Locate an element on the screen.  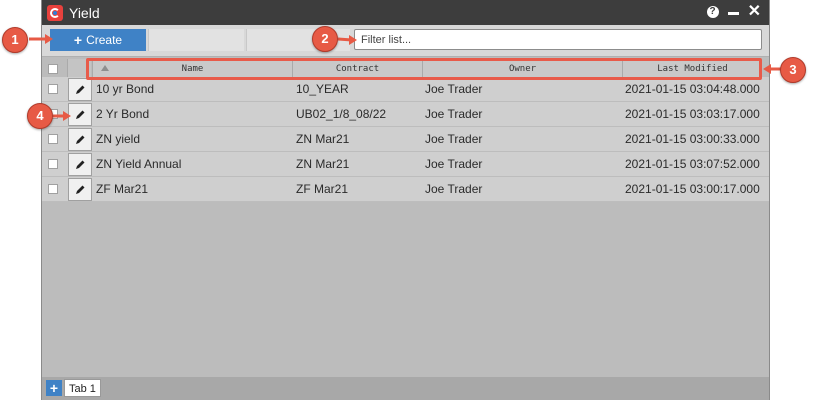
add-tab-button: + is located at coordinates (54, 388).